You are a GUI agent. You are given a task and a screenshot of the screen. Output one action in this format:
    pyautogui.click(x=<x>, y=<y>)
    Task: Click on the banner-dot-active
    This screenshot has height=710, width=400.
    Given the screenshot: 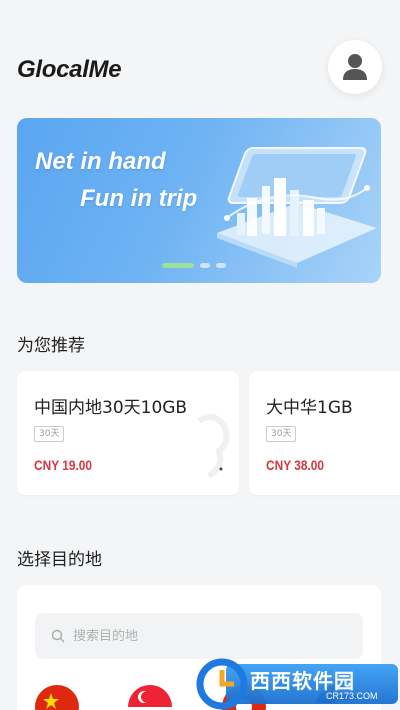 What is the action you would take?
    pyautogui.click(x=178, y=265)
    